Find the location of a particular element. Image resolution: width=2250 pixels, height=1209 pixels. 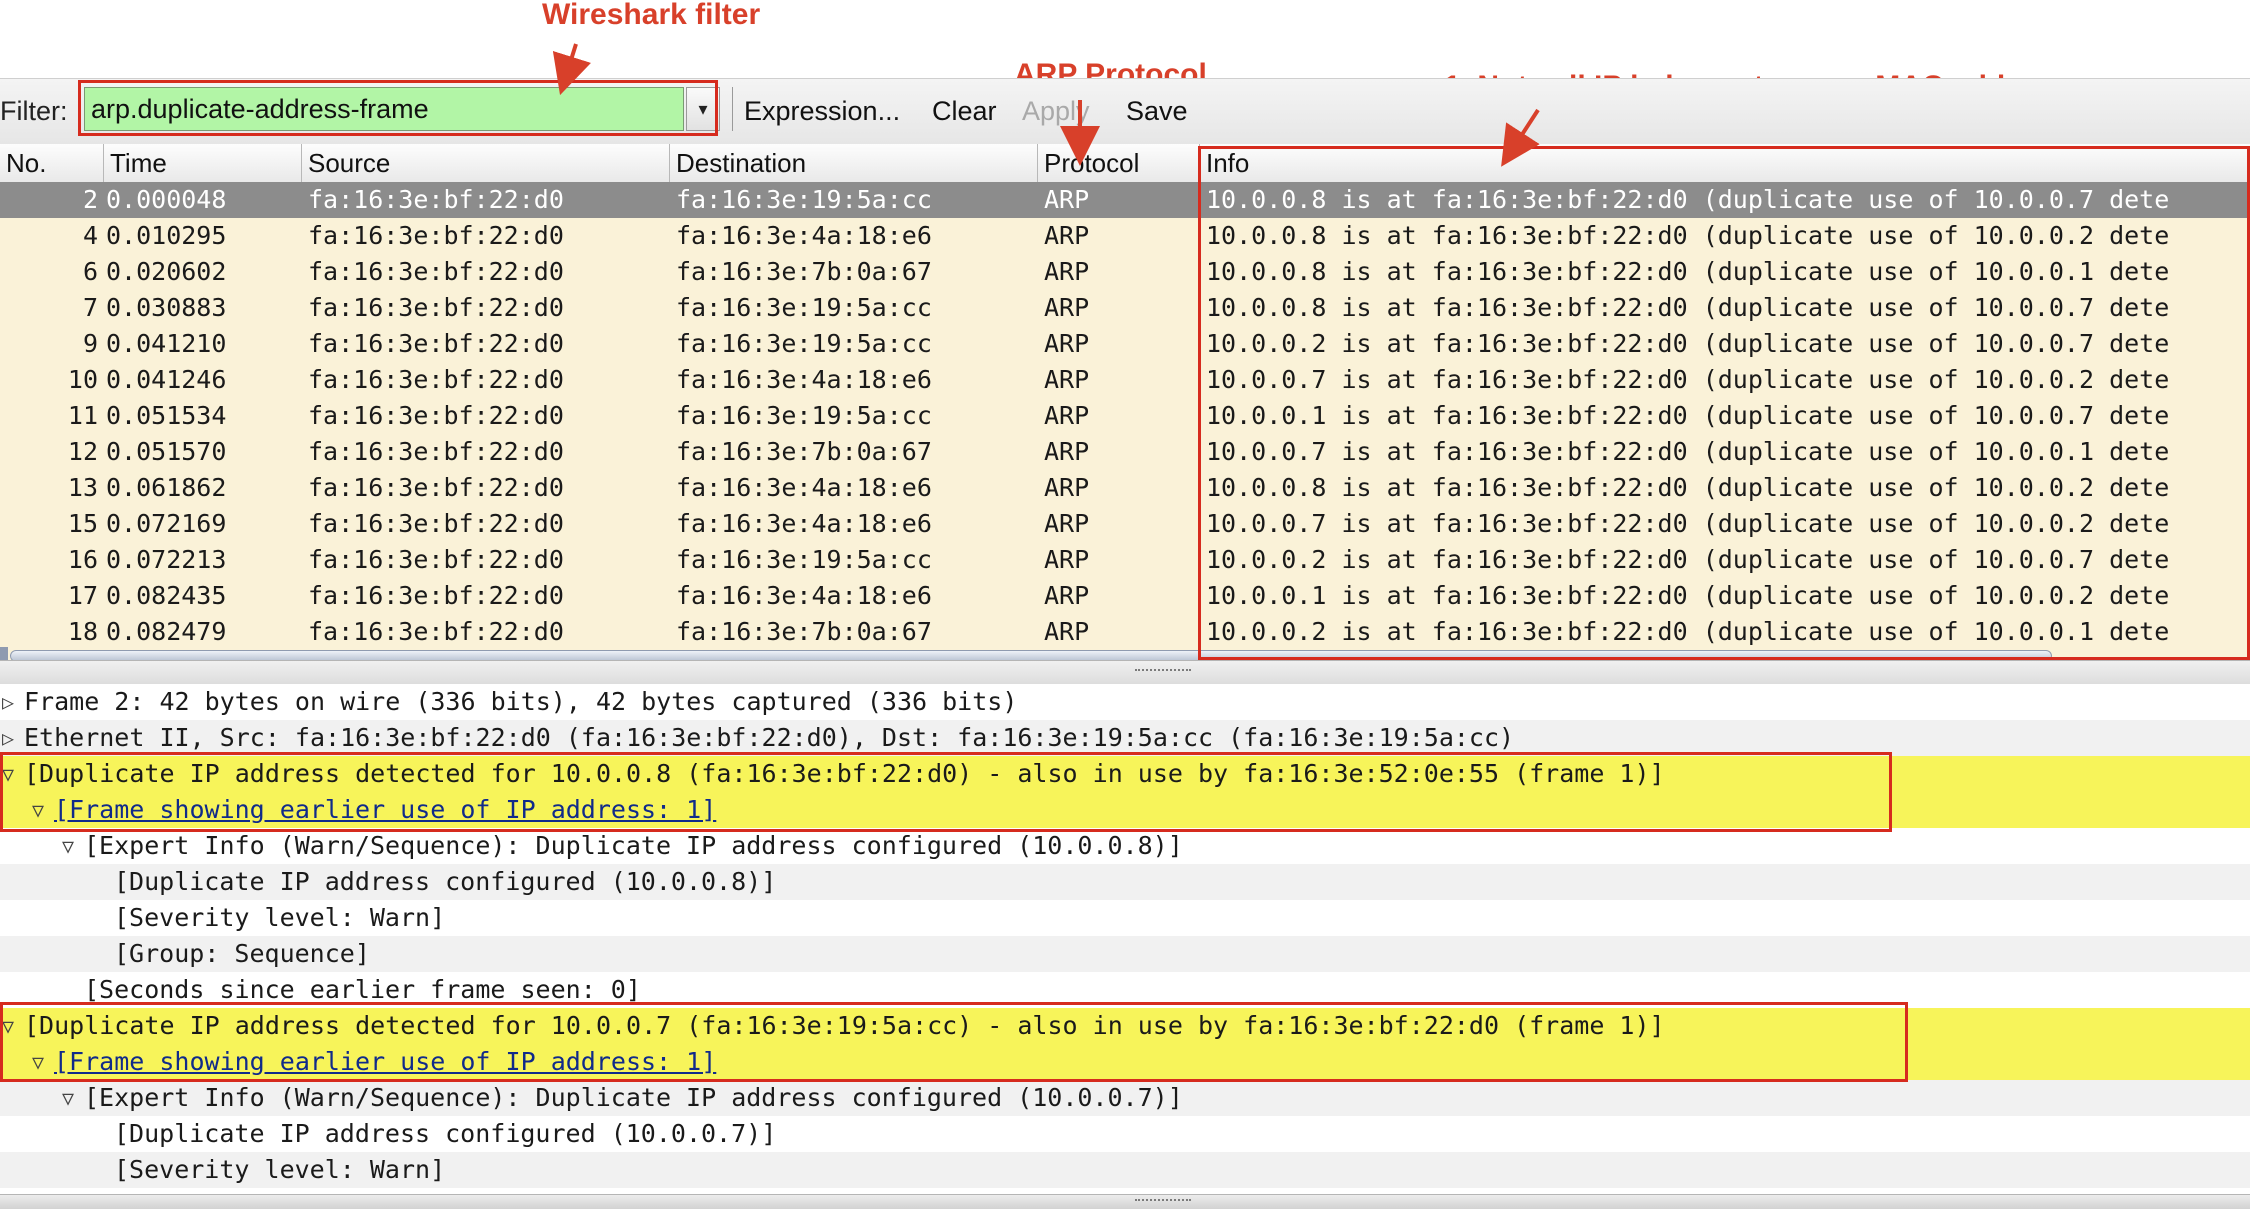

cell-no: 4 is located at coordinates (90, 235).